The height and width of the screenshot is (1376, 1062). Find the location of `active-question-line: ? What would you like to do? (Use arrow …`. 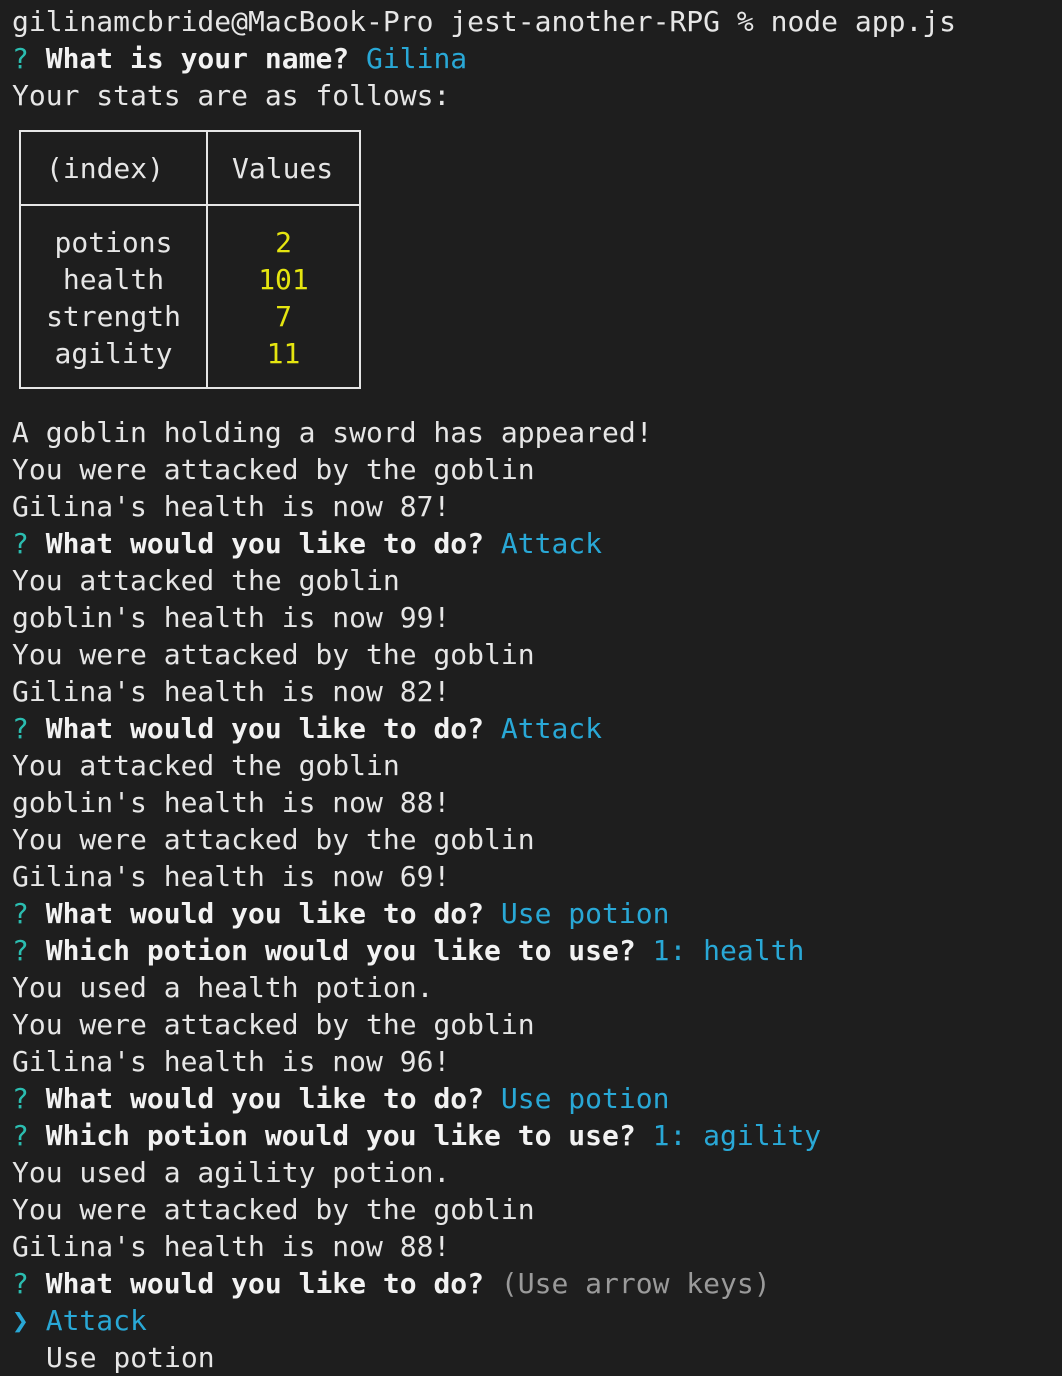

active-question-line: ? What would you like to do? (Use arrow … is located at coordinates (537, 1283).